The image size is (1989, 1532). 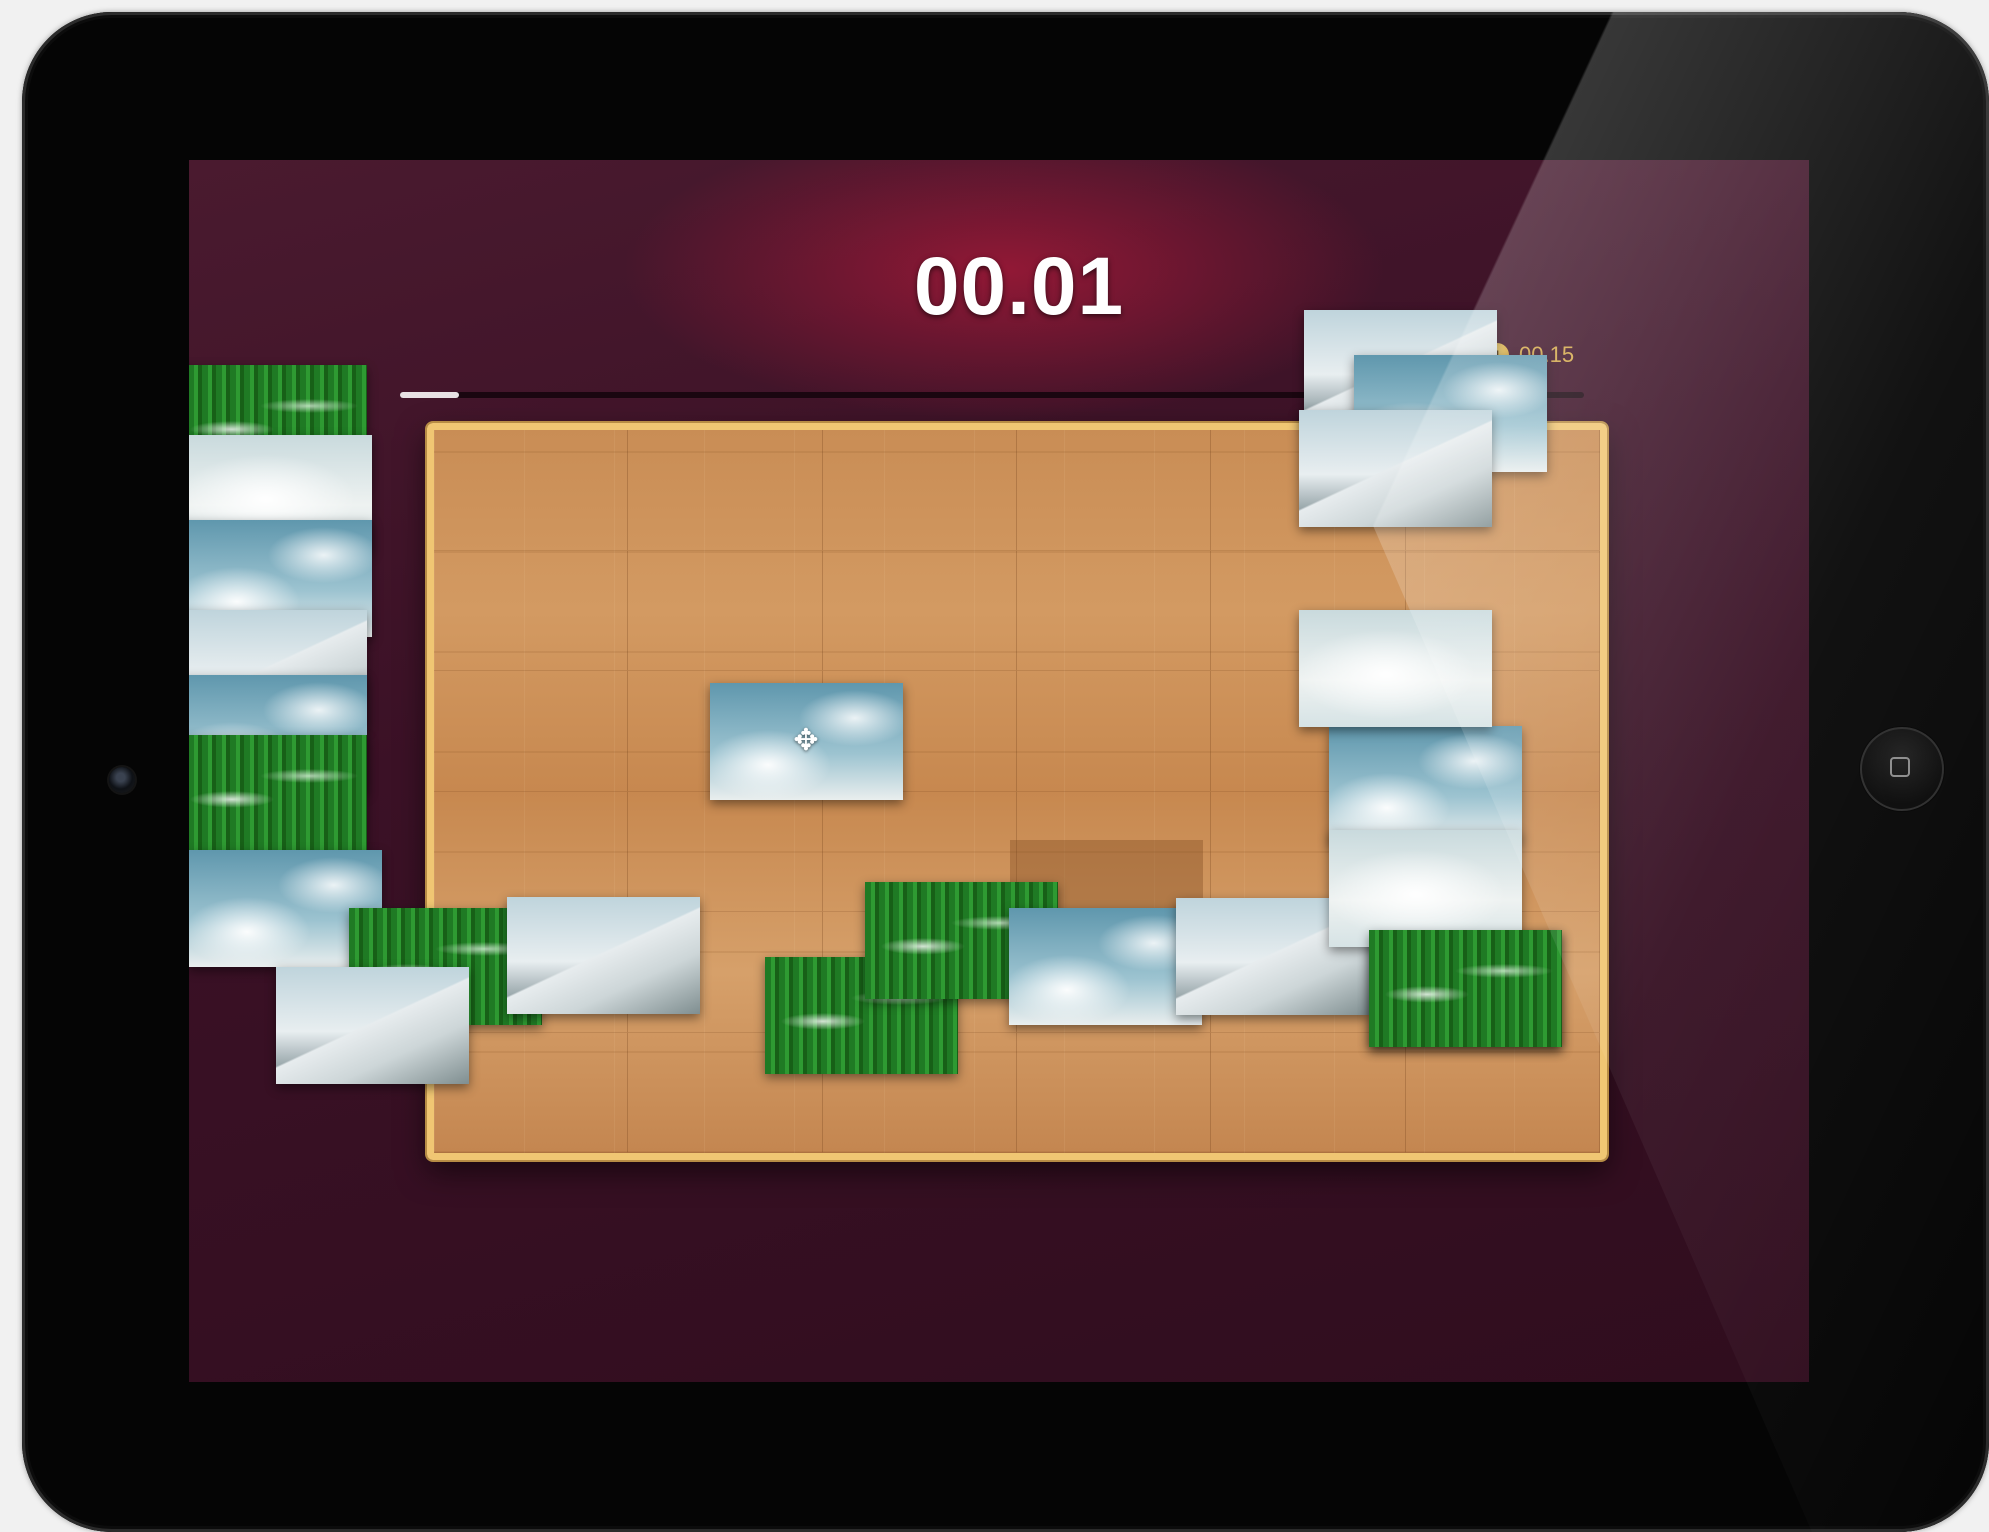 I want to click on home-square-icon, so click(x=1900, y=767).